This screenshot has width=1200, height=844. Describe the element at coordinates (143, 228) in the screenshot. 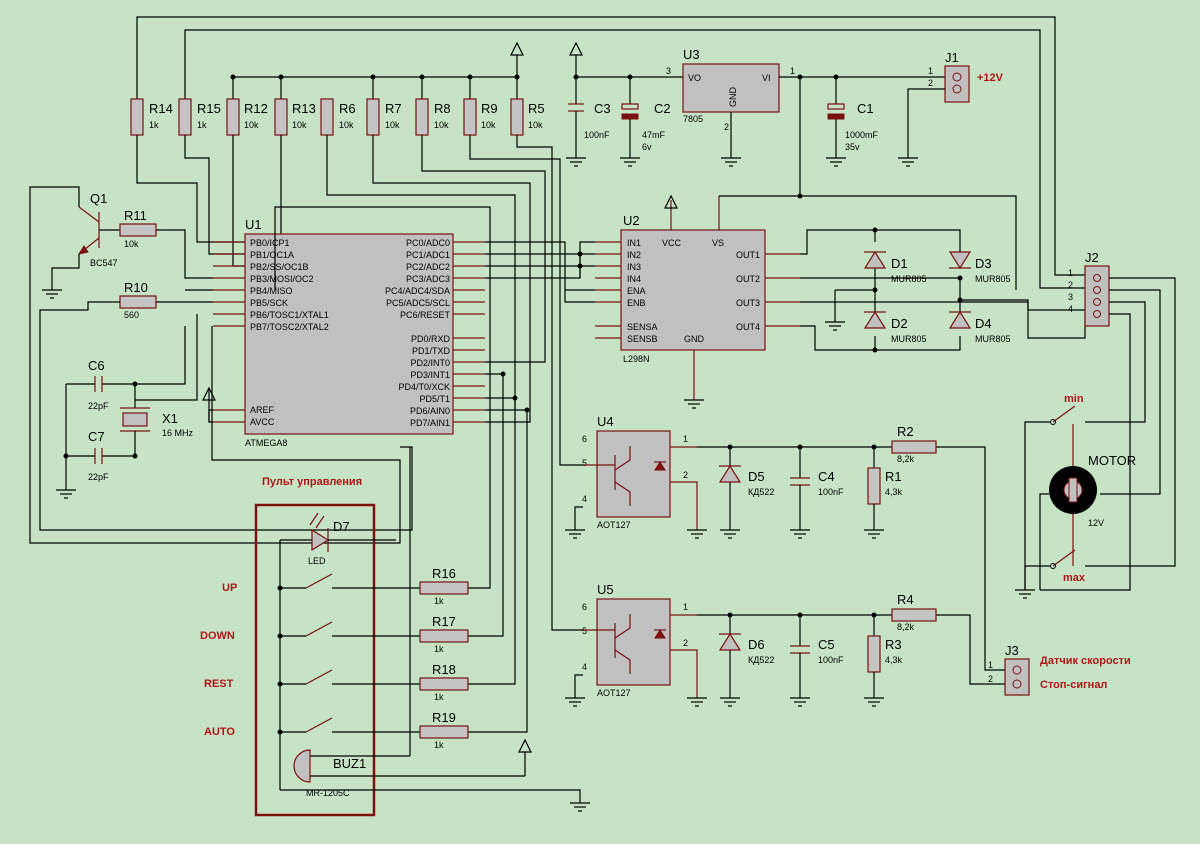

I see `resistor-r11: R11 10k` at that location.